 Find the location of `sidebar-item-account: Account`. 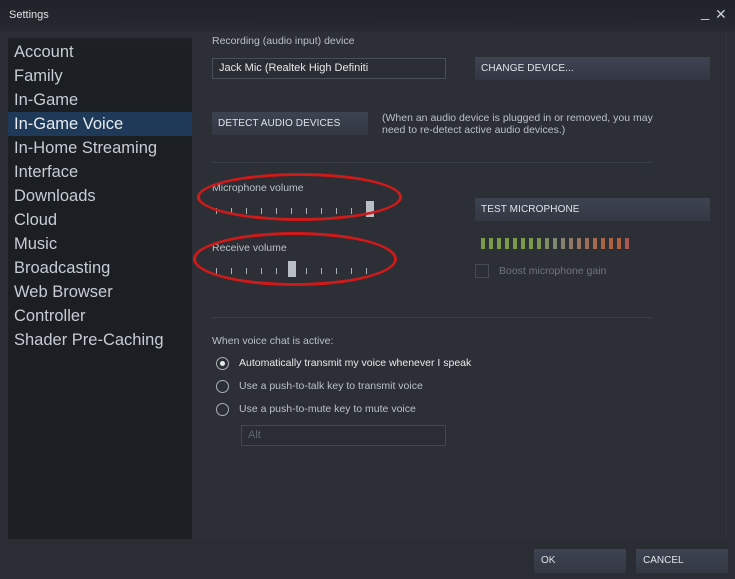

sidebar-item-account: Account is located at coordinates (100, 52).